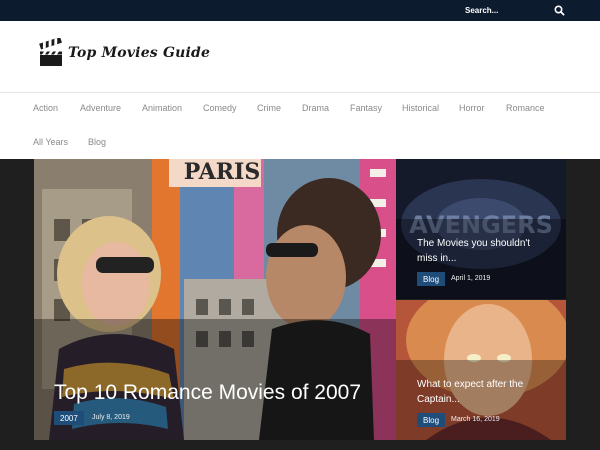  I want to click on nav-item-drama: Drama, so click(315, 108).